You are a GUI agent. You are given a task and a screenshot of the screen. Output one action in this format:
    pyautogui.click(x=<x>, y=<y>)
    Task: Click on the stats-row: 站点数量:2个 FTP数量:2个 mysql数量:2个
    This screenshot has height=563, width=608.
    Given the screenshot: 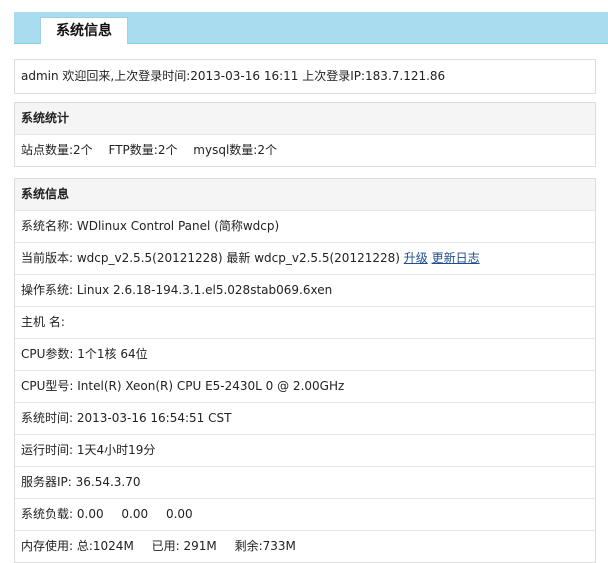 What is the action you would take?
    pyautogui.click(x=305, y=150)
    